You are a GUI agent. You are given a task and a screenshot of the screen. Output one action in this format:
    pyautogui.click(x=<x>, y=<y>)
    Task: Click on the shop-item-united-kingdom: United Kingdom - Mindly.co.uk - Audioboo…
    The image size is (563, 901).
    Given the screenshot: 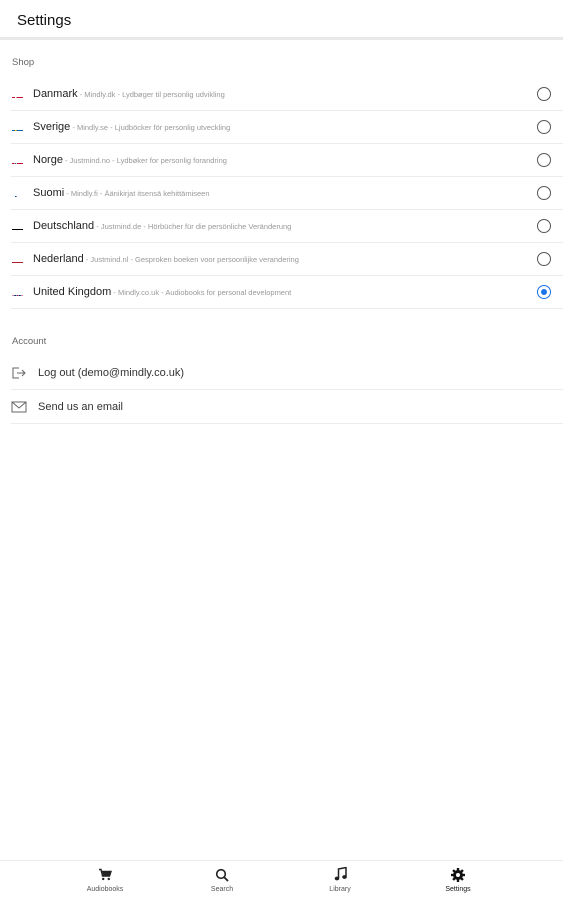 What is the action you would take?
    pyautogui.click(x=287, y=292)
    